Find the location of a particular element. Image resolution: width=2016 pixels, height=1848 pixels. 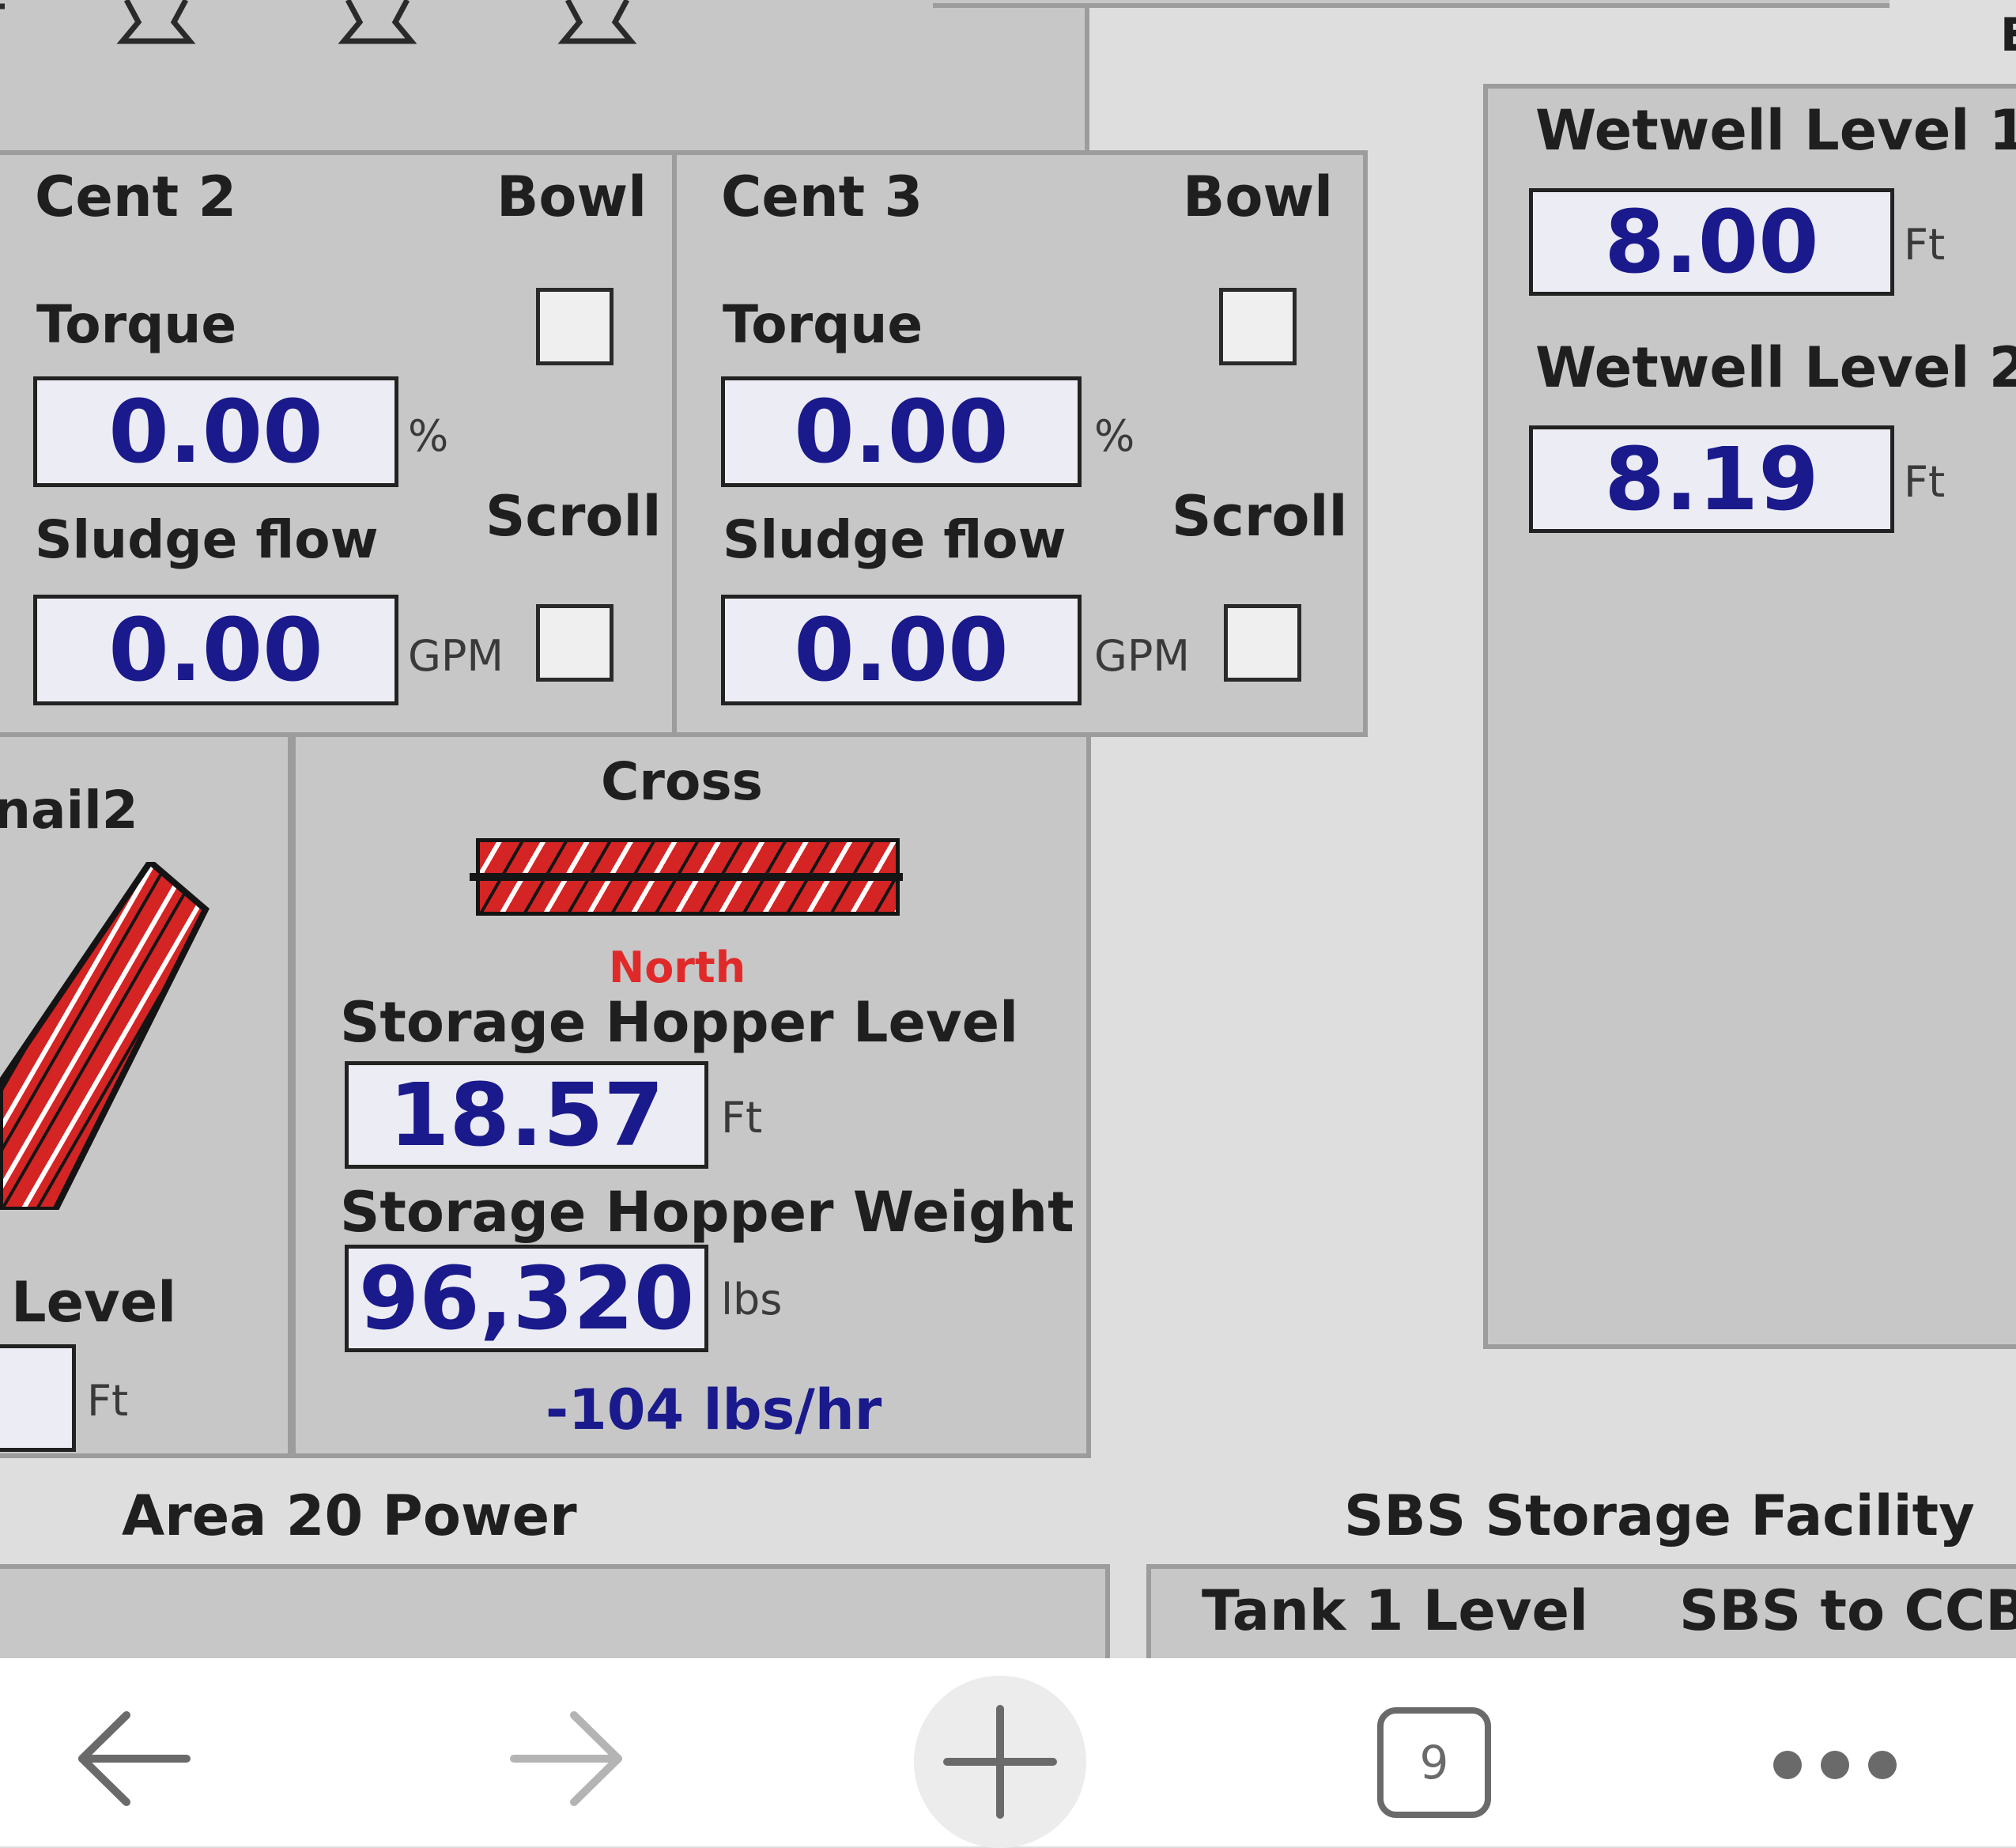

equipment-glyph-row is located at coordinates (318, 22).